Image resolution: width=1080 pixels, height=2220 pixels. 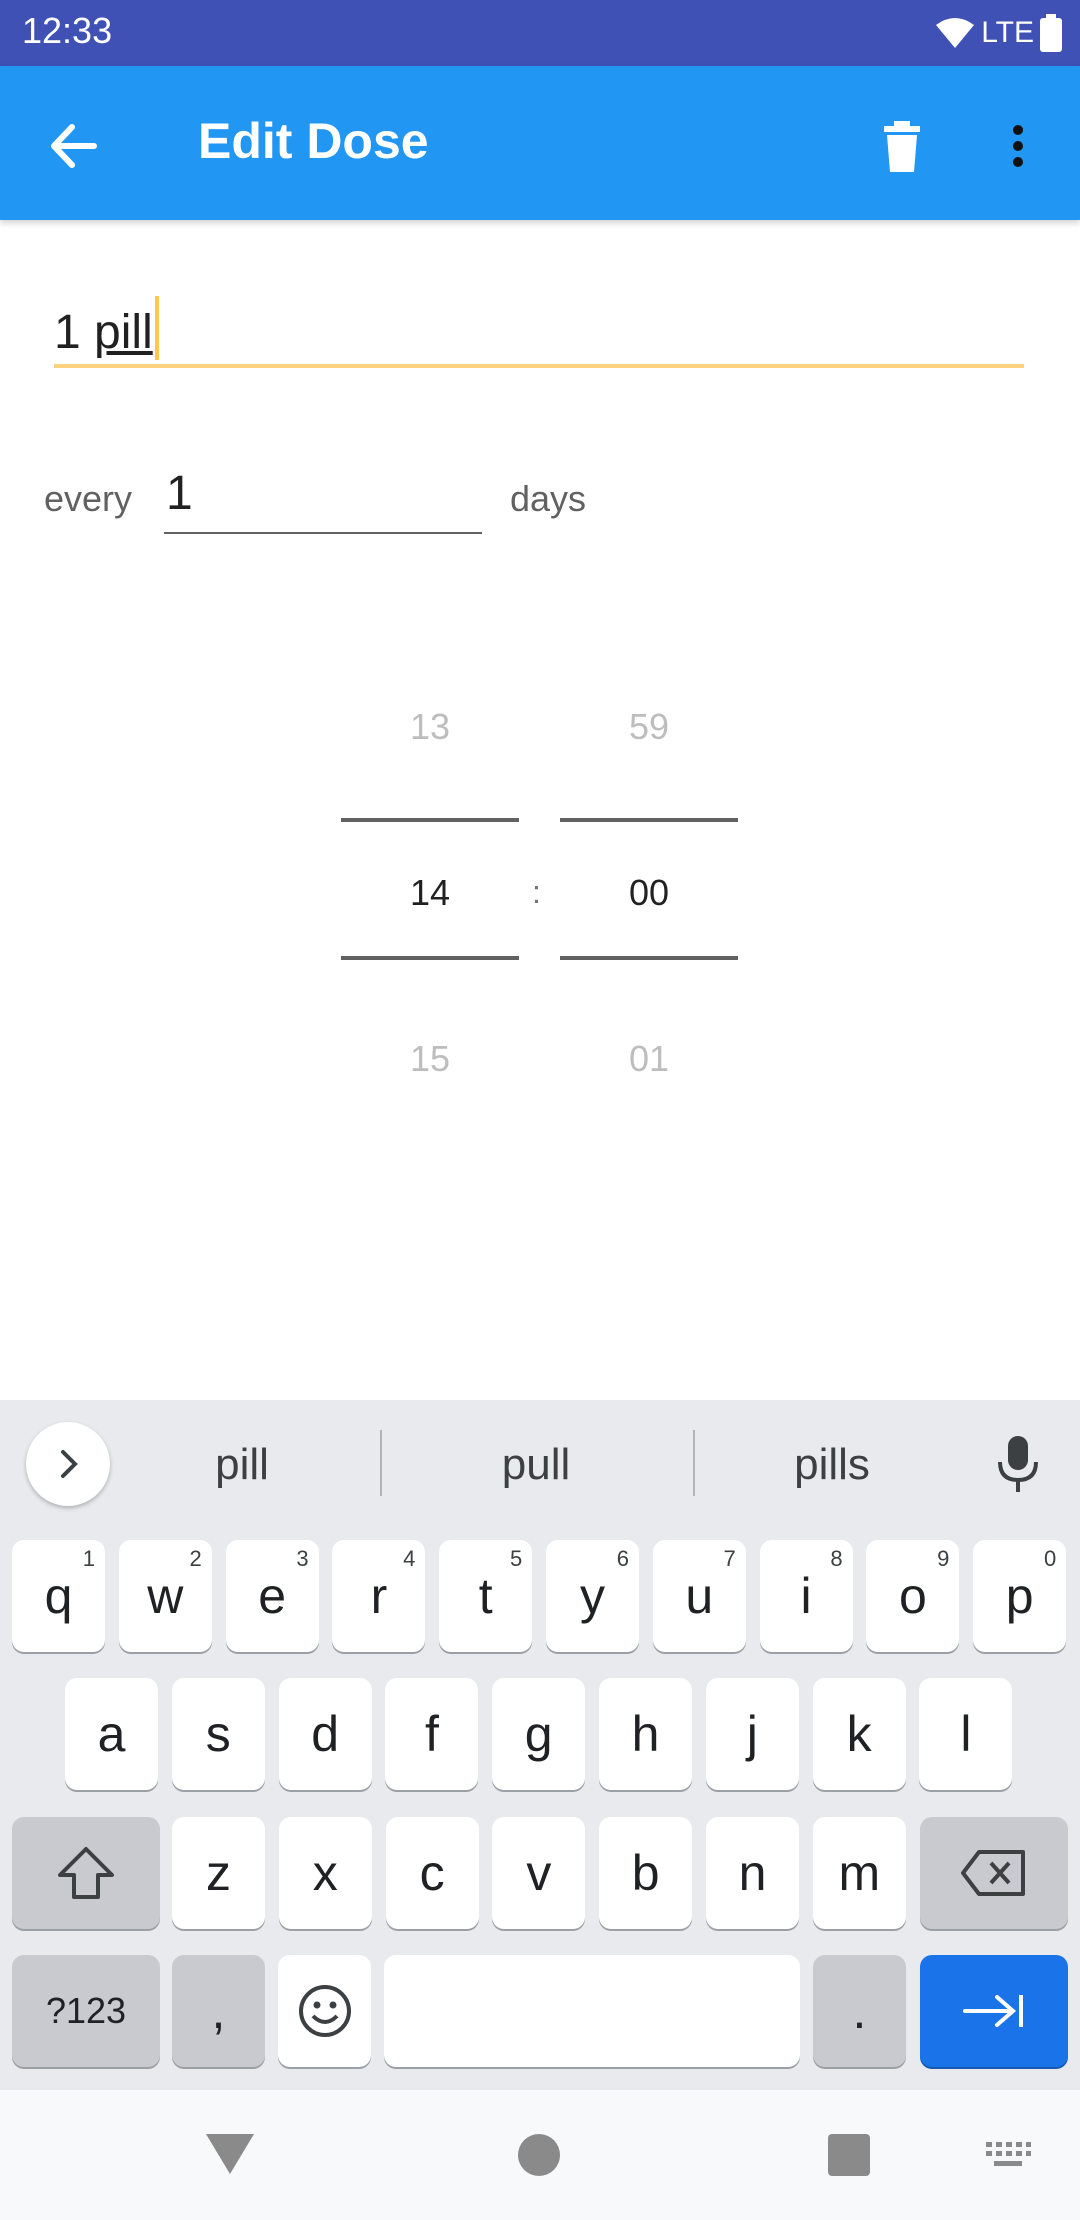 What do you see at coordinates (1020, 1596) in the screenshot?
I see `key-p: p0` at bounding box center [1020, 1596].